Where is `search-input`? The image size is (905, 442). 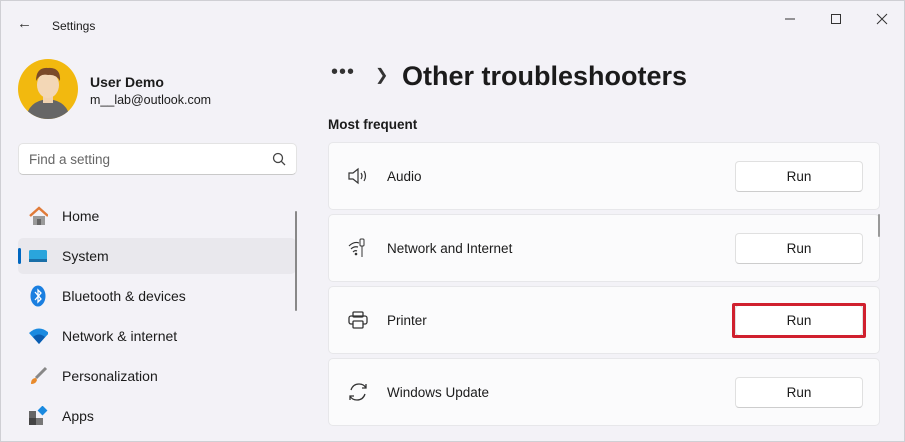
search-input is located at coordinates (139, 159).